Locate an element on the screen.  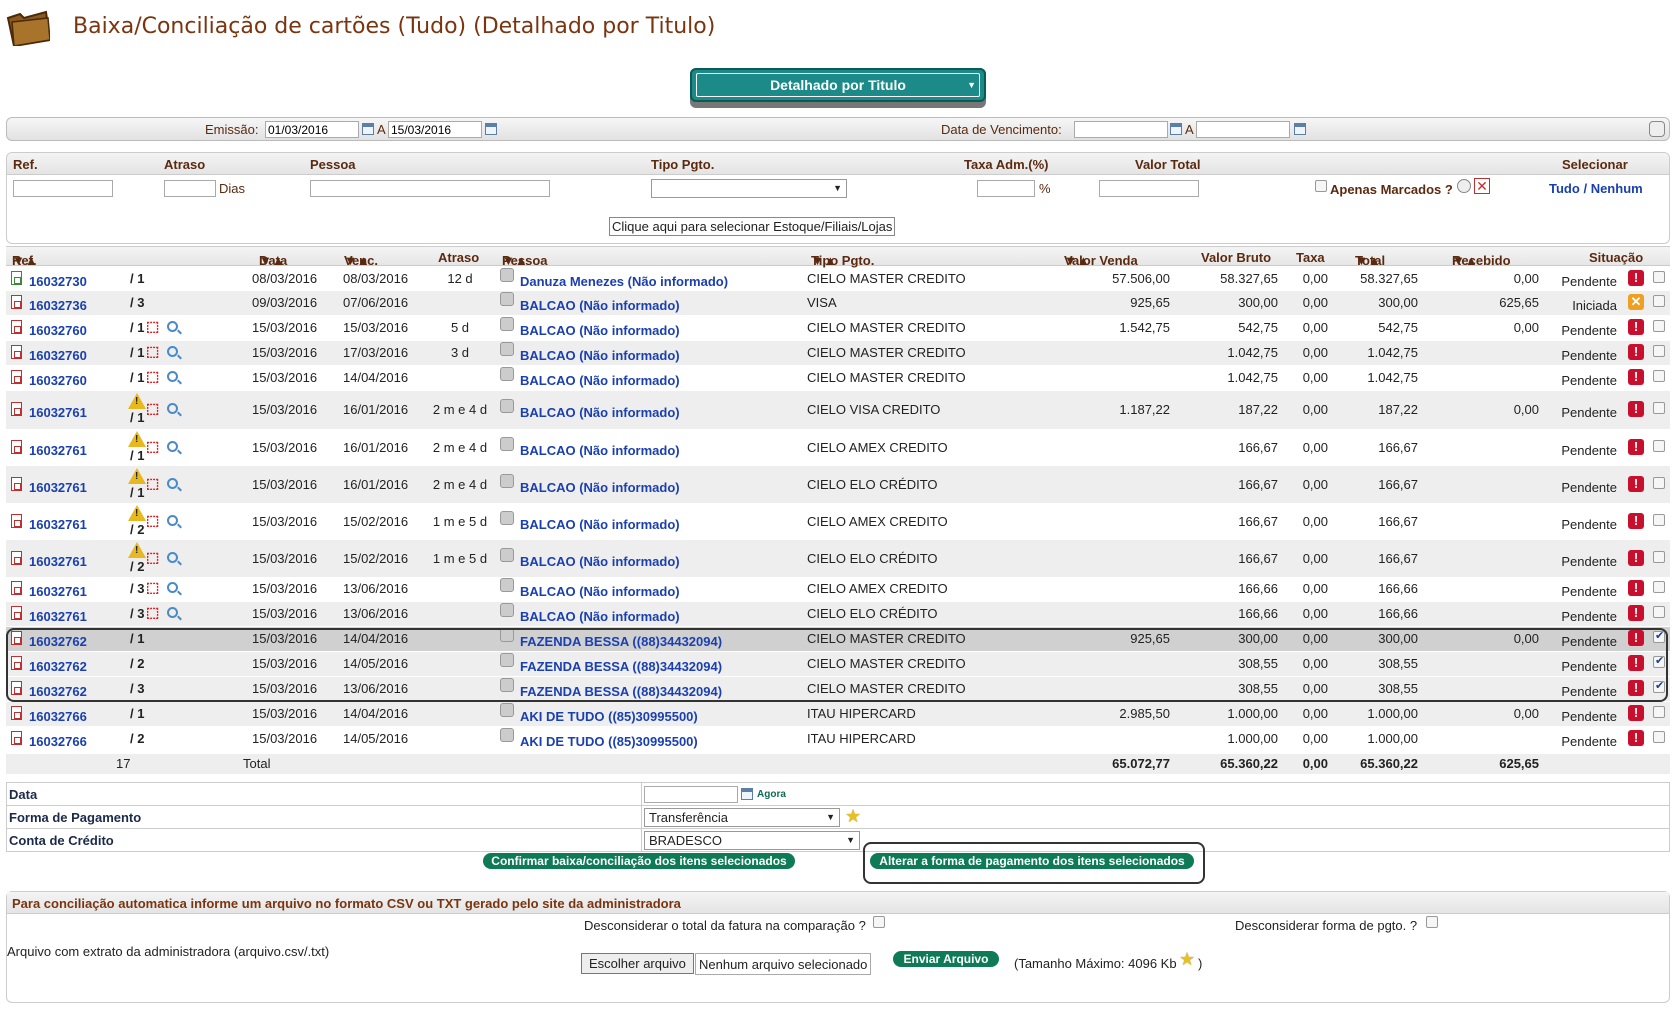
star-icon: ★ is located at coordinates (853, 816).